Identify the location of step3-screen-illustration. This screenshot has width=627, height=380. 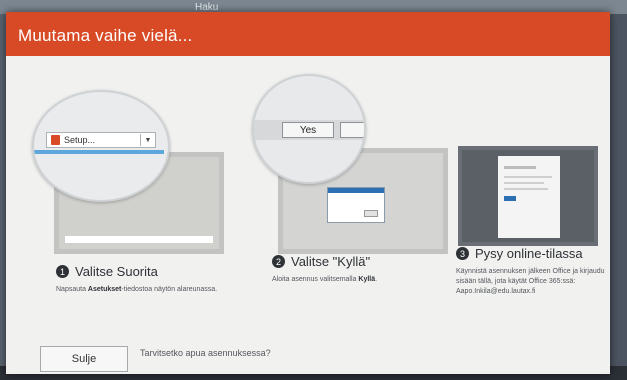
(528, 196).